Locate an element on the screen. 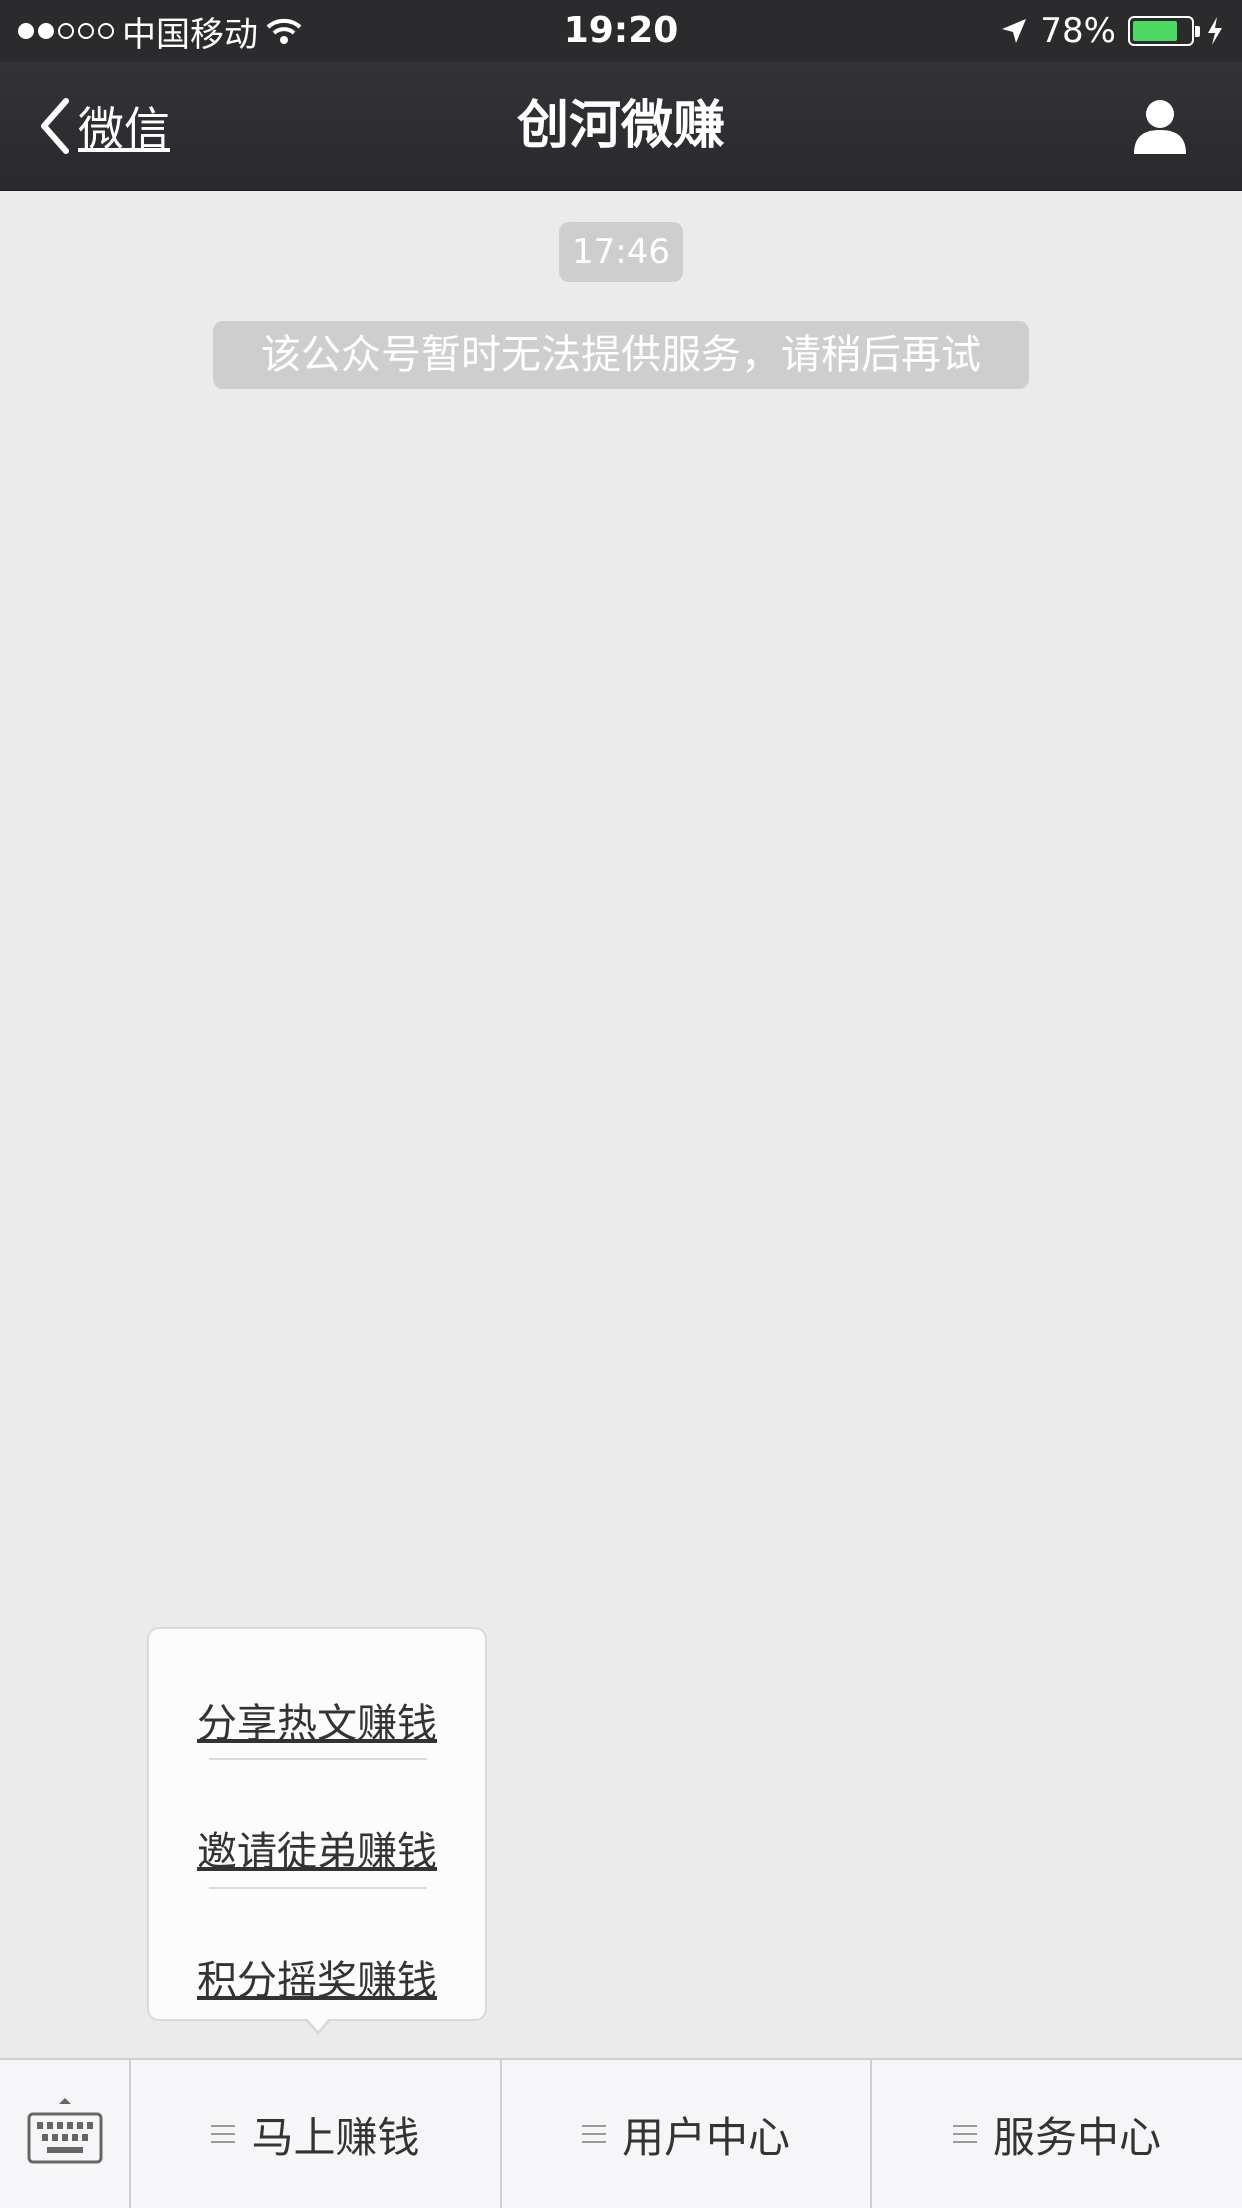  battery-icon is located at coordinates (1164, 31).